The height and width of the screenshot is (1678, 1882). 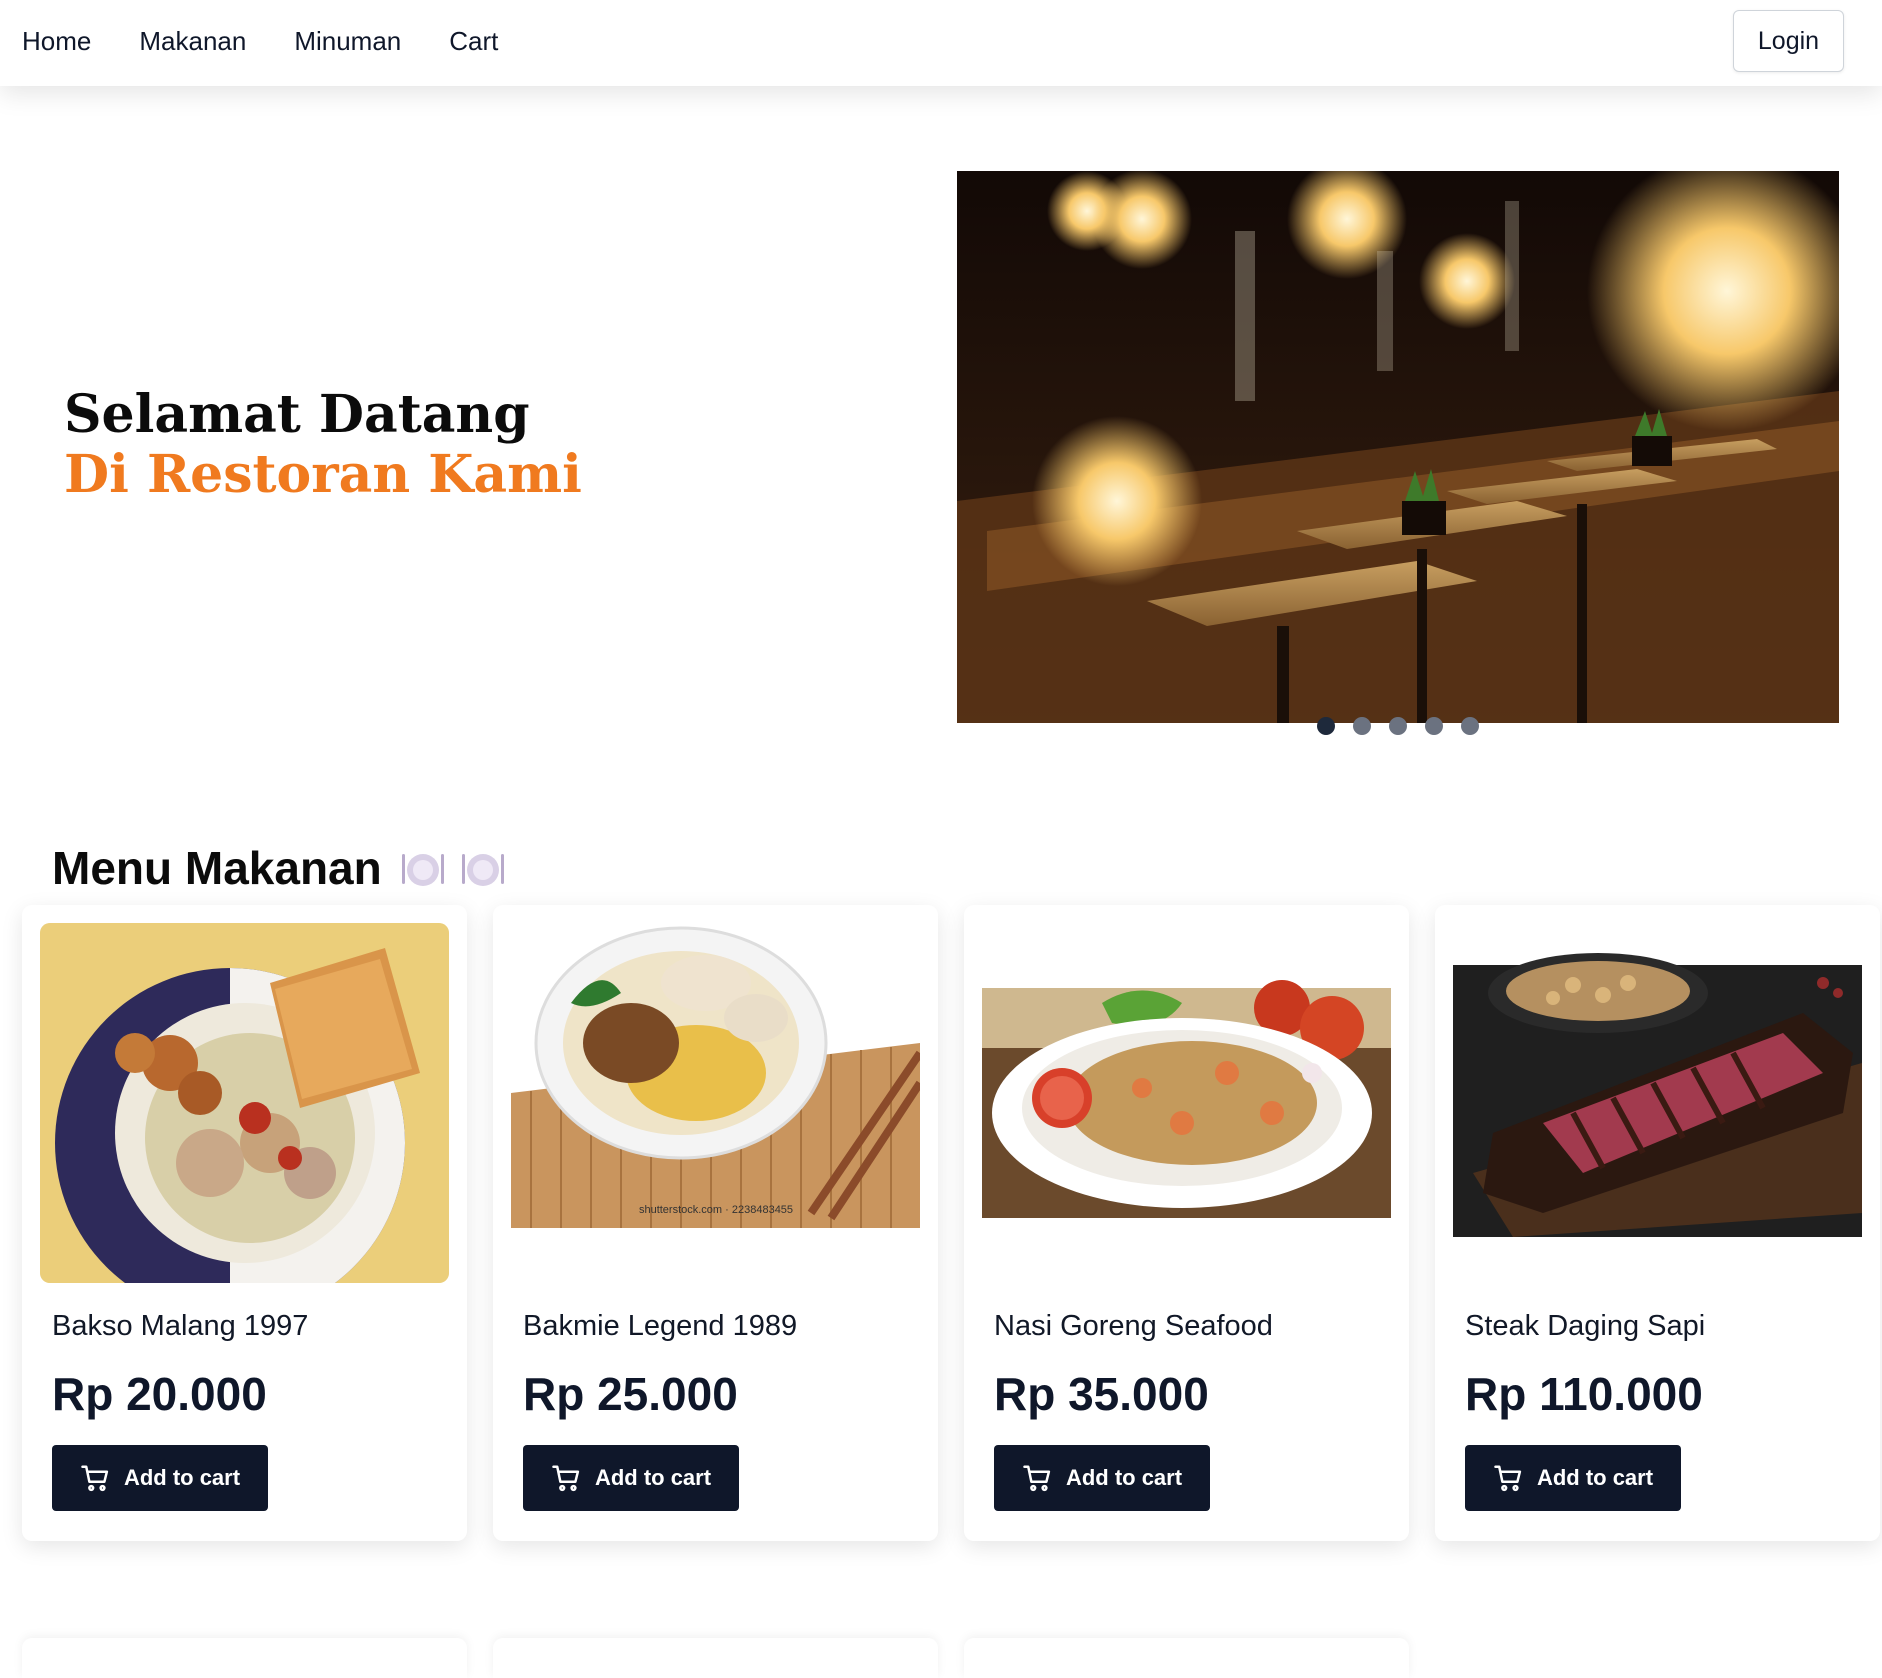 I want to click on hero-title: Selamat Datang Di Restoran Kami, so click(x=323, y=445).